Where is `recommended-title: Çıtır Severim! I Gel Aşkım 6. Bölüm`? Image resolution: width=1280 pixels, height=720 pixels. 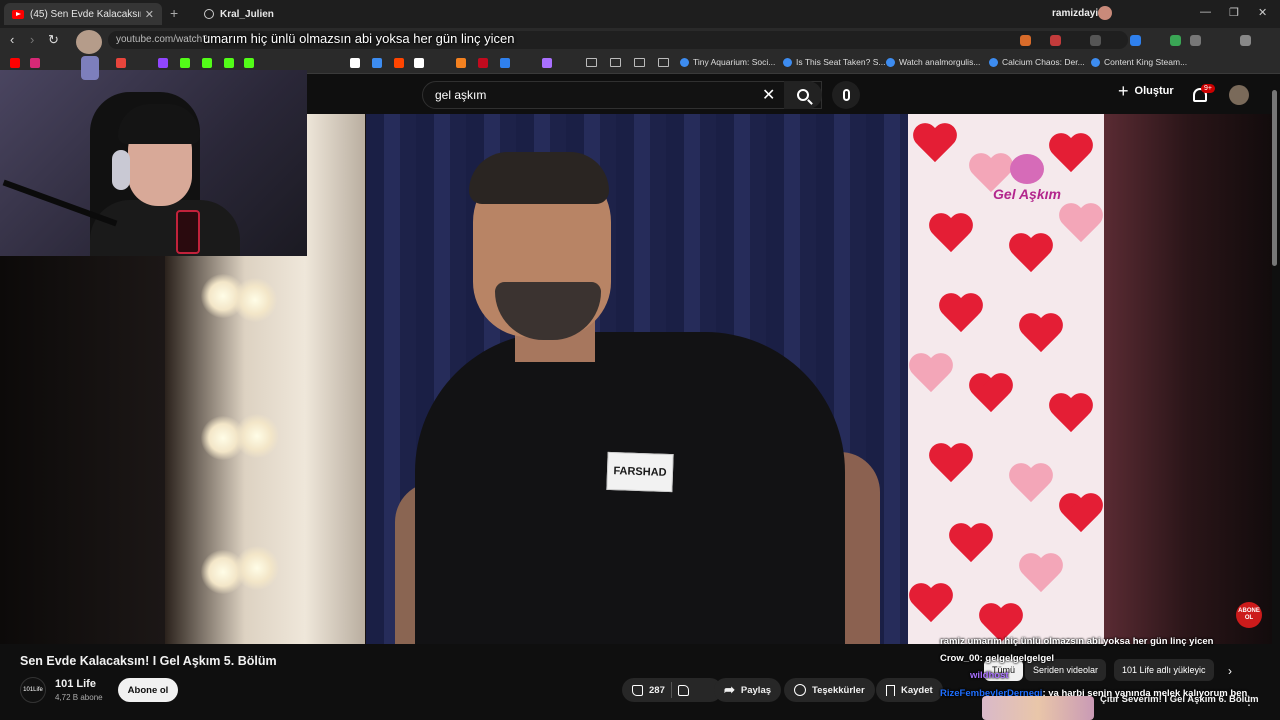 recommended-title: Çıtır Severim! I Gel Aşkım 6. Bölüm is located at coordinates (1180, 700).